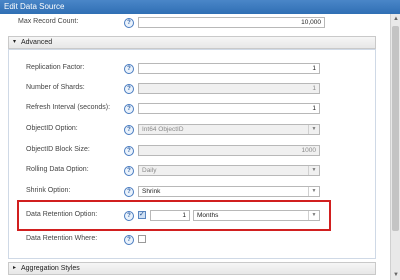 This screenshot has height=280, width=400. What do you see at coordinates (129, 23) in the screenshot?
I see `max-record-count-help-icon: ?` at bounding box center [129, 23].